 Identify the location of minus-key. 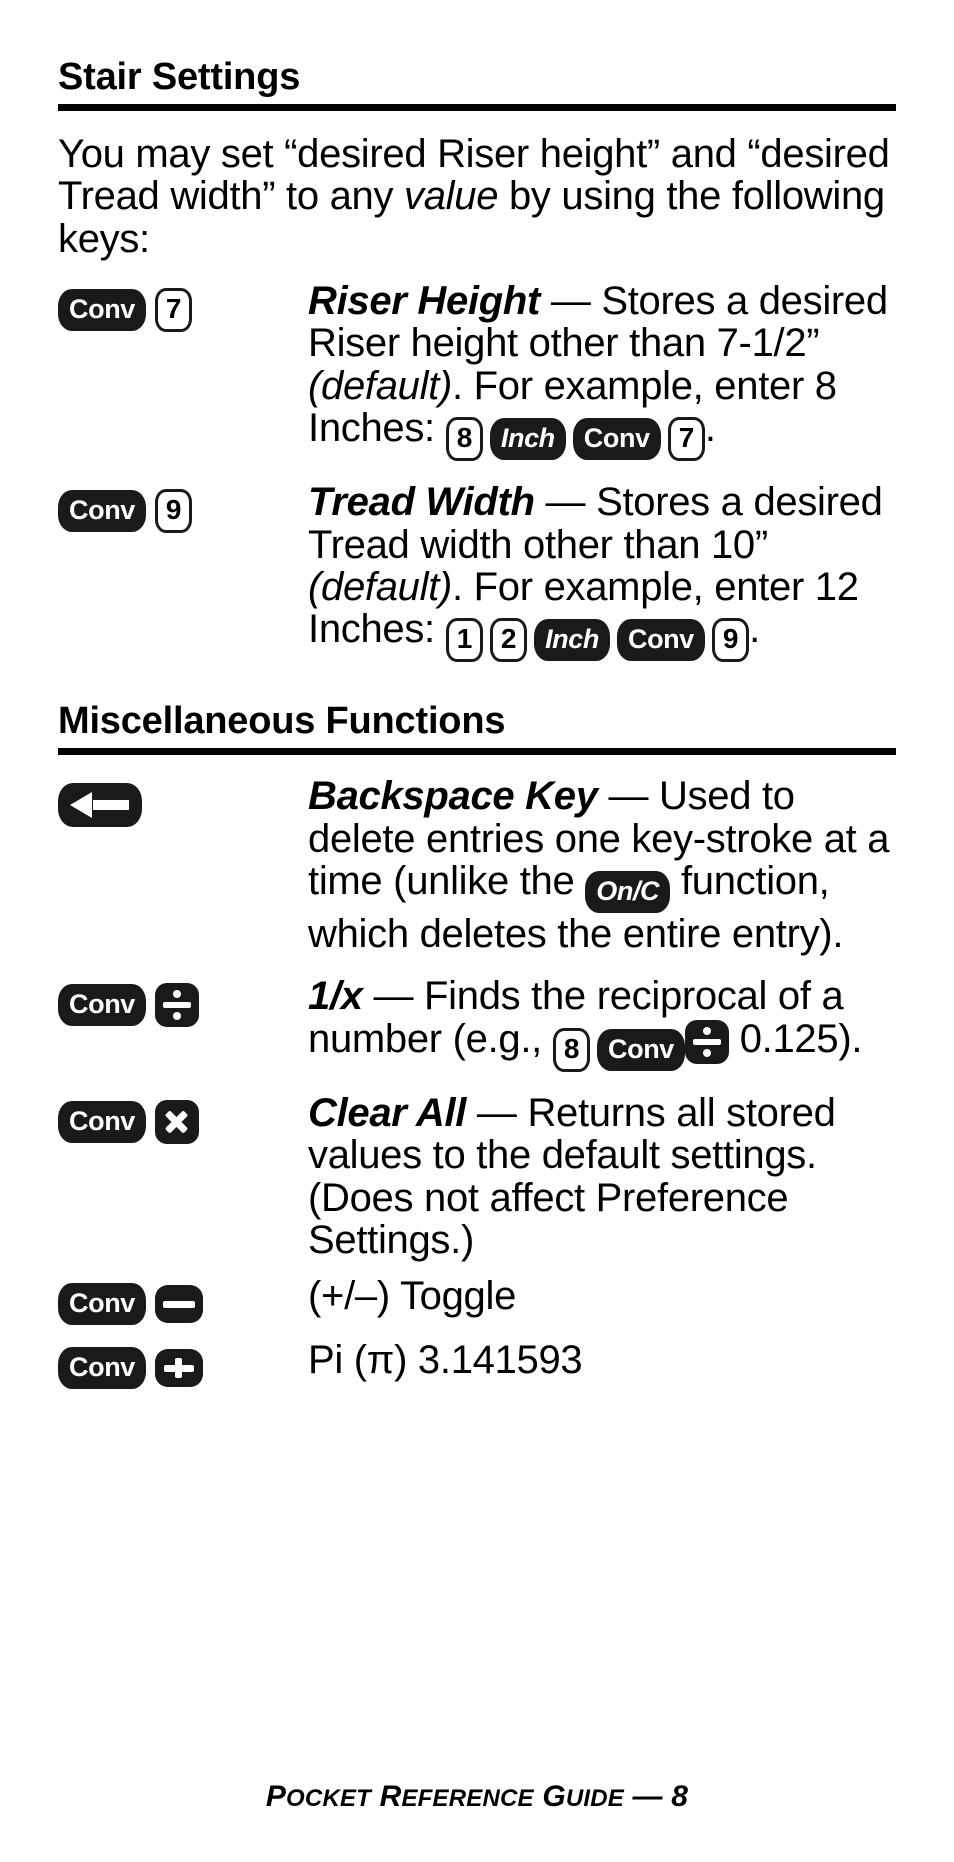
(178, 1304).